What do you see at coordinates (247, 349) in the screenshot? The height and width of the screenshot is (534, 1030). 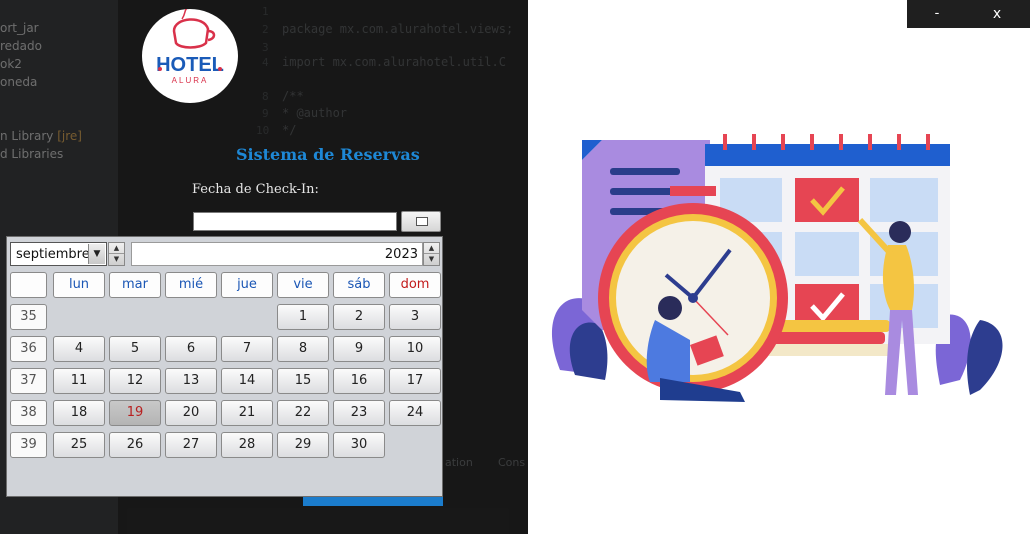 I see `day-button: 7` at bounding box center [247, 349].